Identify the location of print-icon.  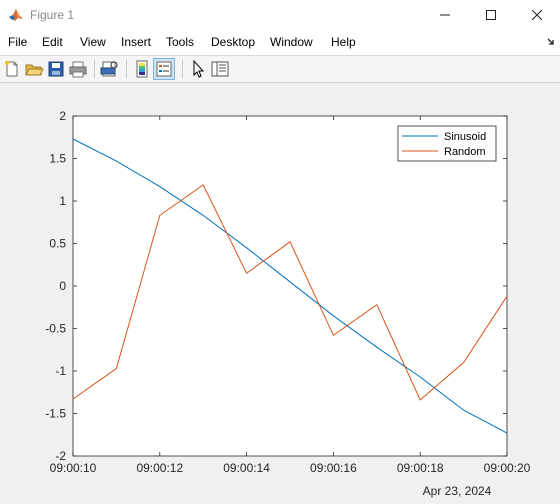
(78, 69).